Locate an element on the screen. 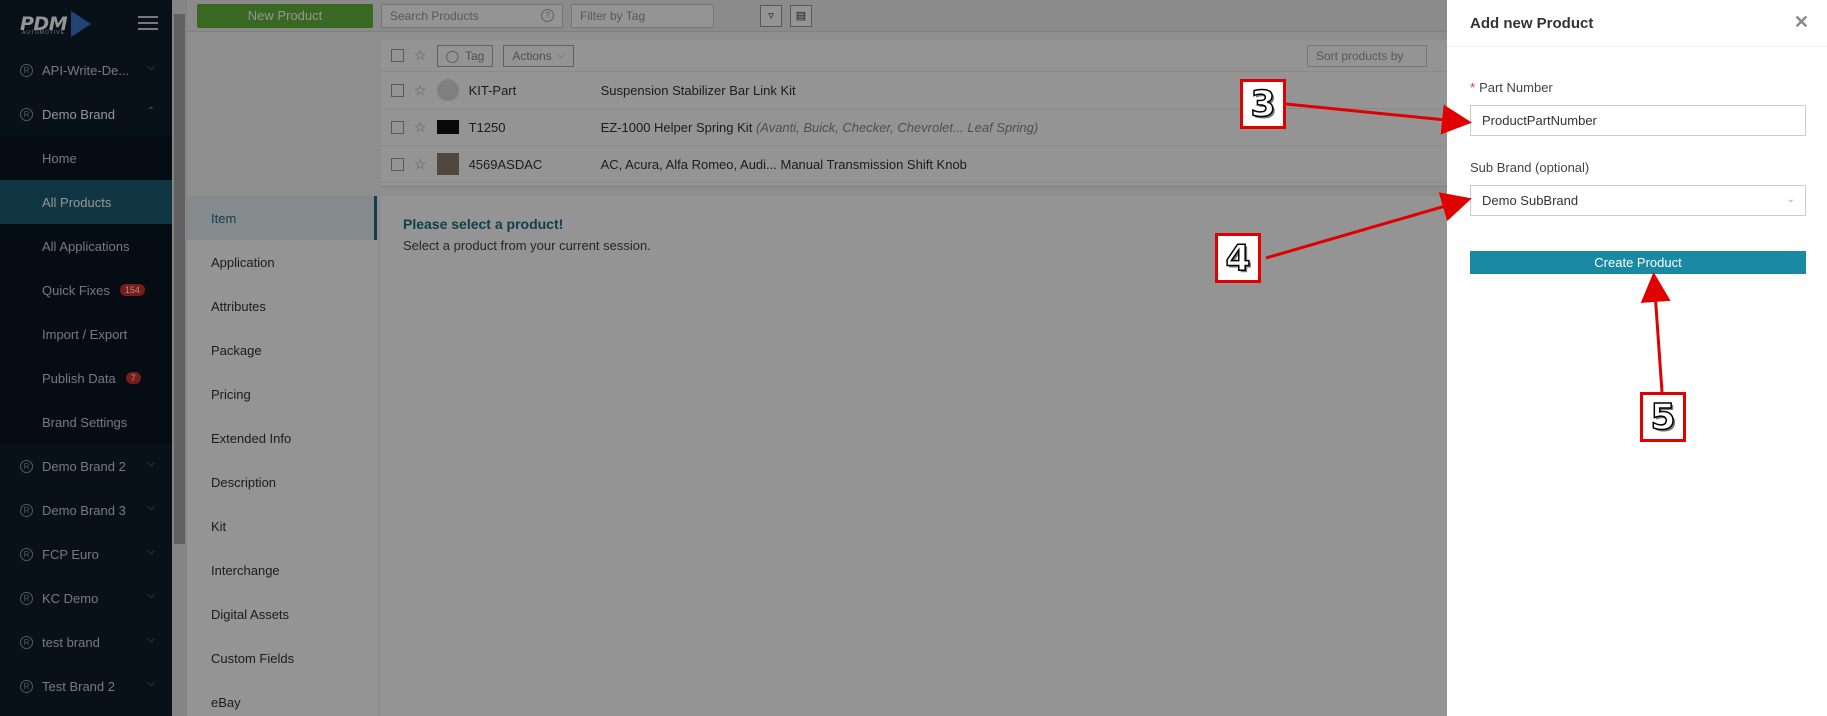  annotation-step-5: 5 is located at coordinates (1663, 417).